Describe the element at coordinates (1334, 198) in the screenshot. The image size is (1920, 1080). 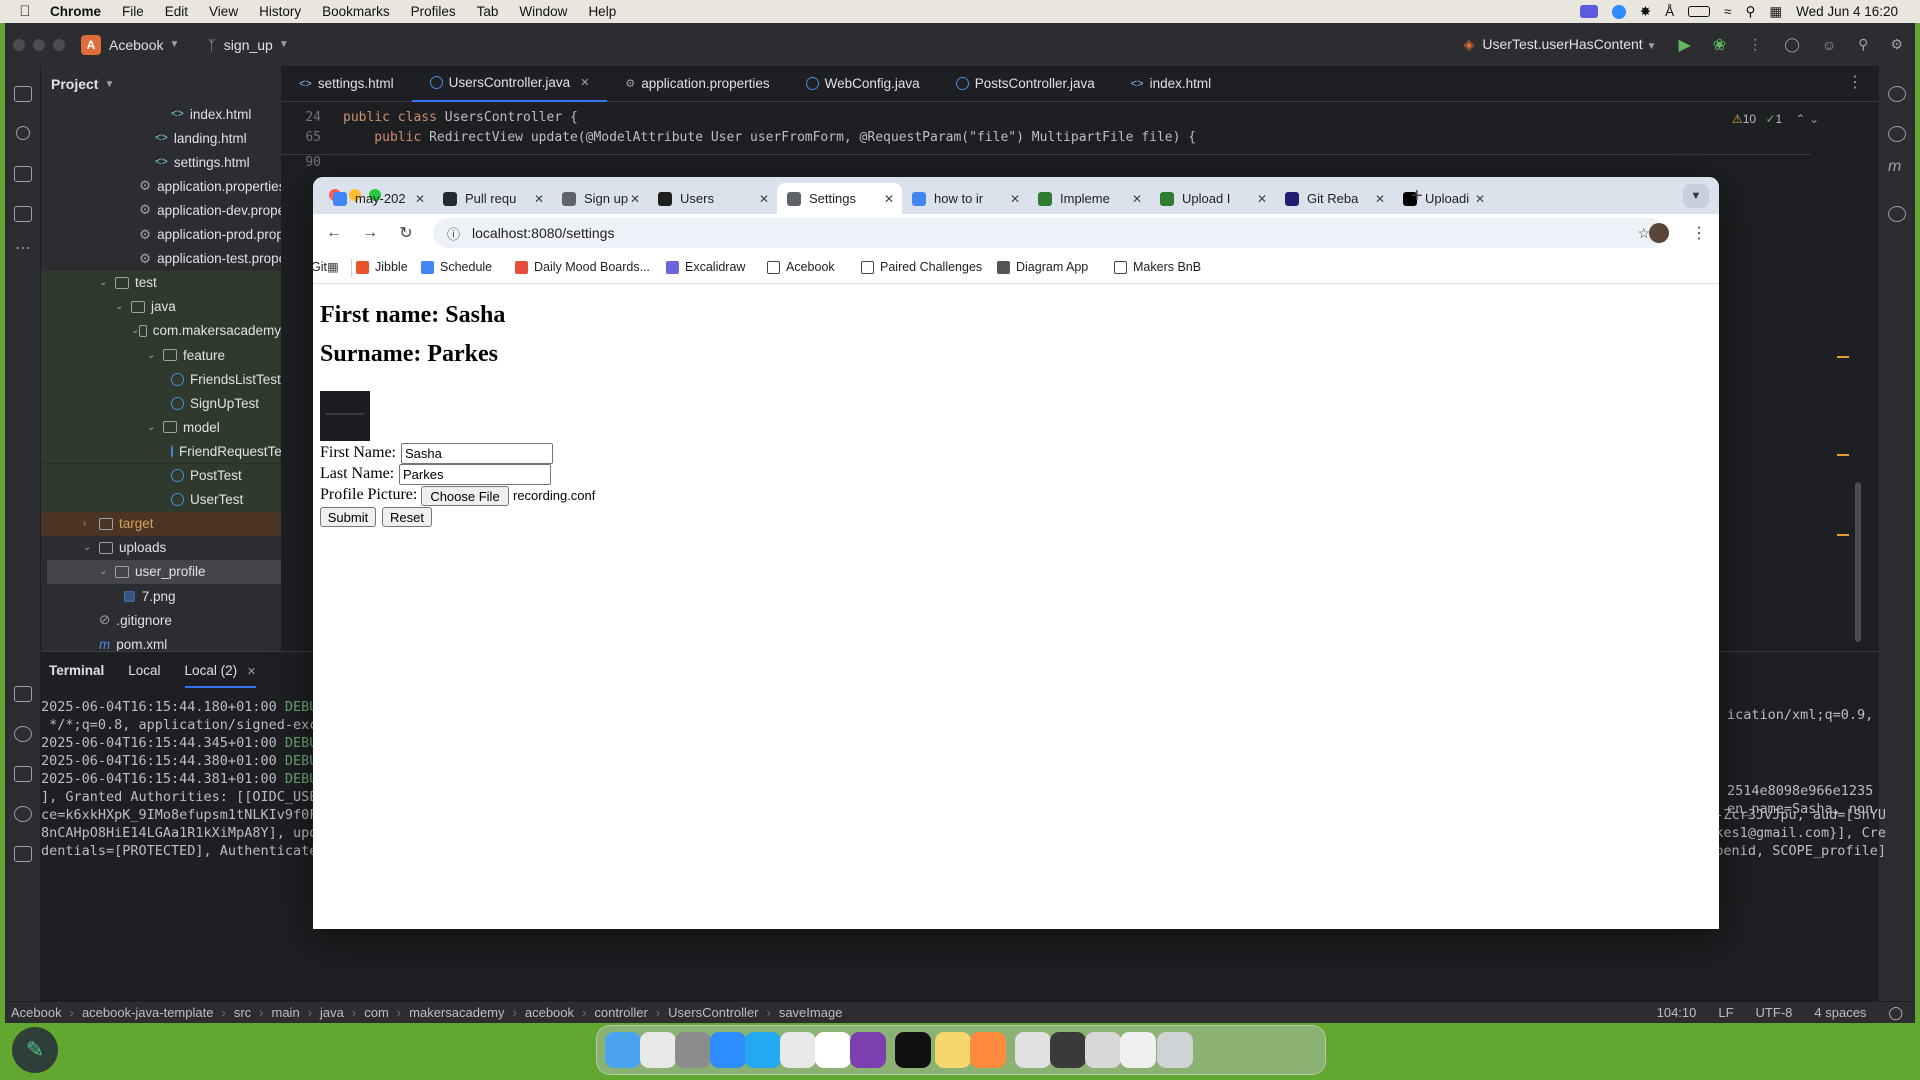
I see `browser-tab: Git Reba ✕` at that location.